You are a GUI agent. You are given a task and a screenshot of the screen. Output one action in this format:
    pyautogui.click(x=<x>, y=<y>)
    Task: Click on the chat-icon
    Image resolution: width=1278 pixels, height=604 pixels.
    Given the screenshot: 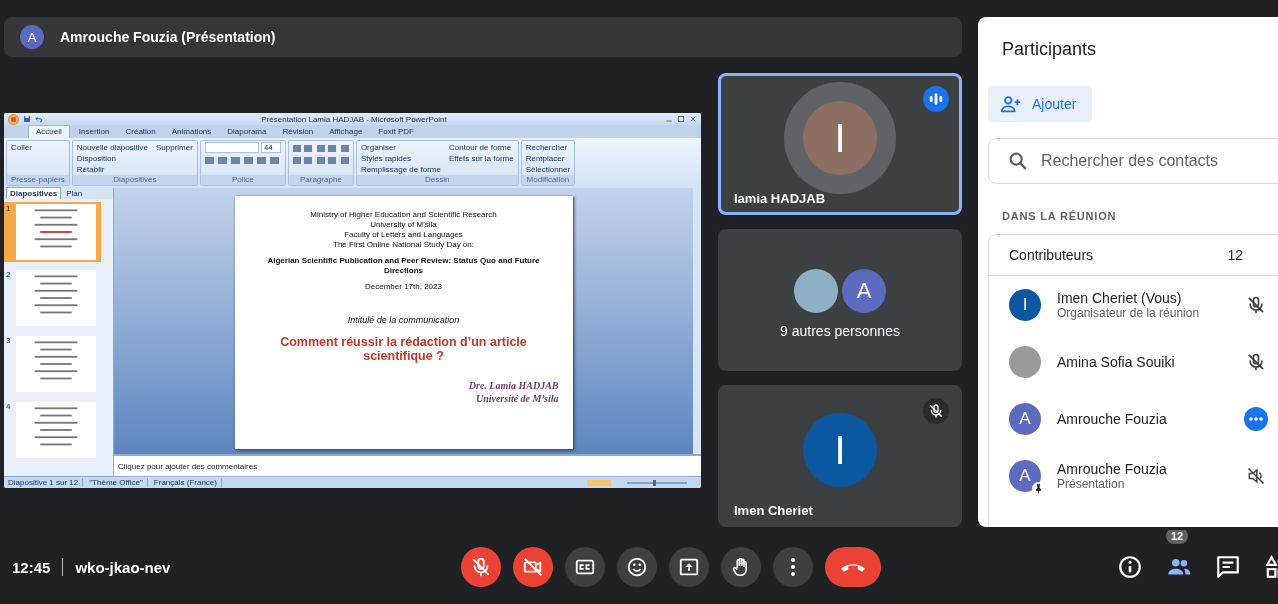 What is the action you would take?
    pyautogui.click(x=1228, y=567)
    